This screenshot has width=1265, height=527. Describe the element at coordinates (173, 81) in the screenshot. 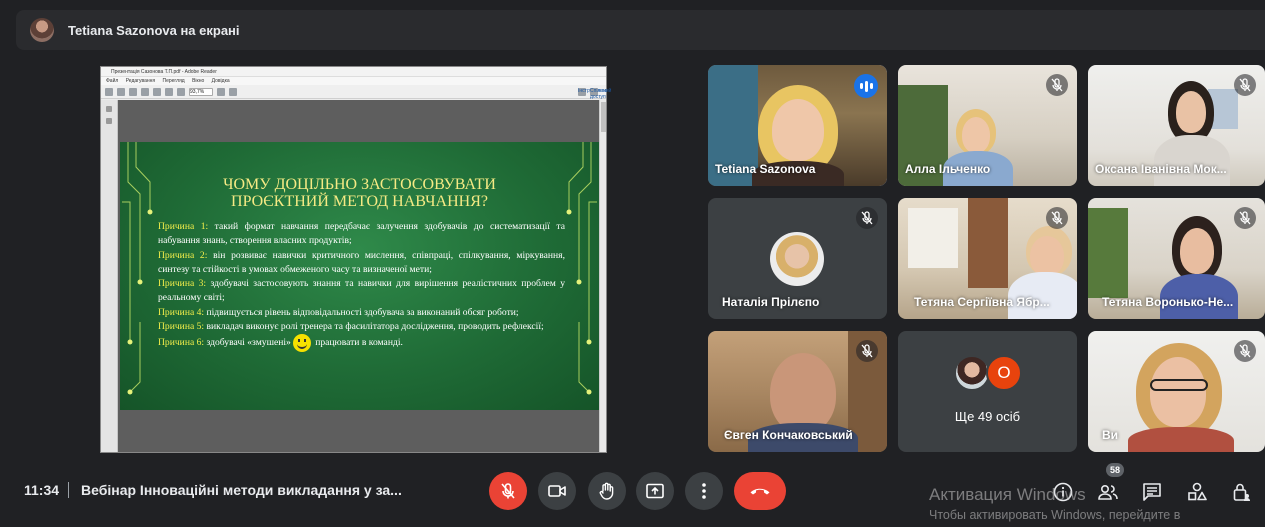

I see `pdf-menu-view: Перегляд` at that location.